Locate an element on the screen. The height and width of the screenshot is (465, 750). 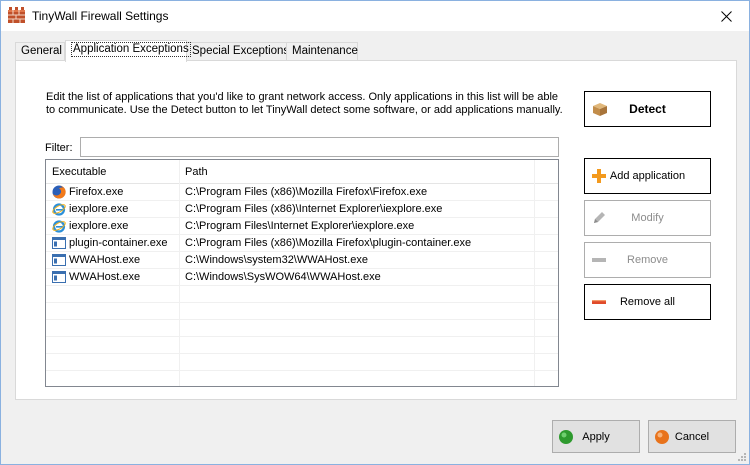
tab-general: General is located at coordinates (40, 51).